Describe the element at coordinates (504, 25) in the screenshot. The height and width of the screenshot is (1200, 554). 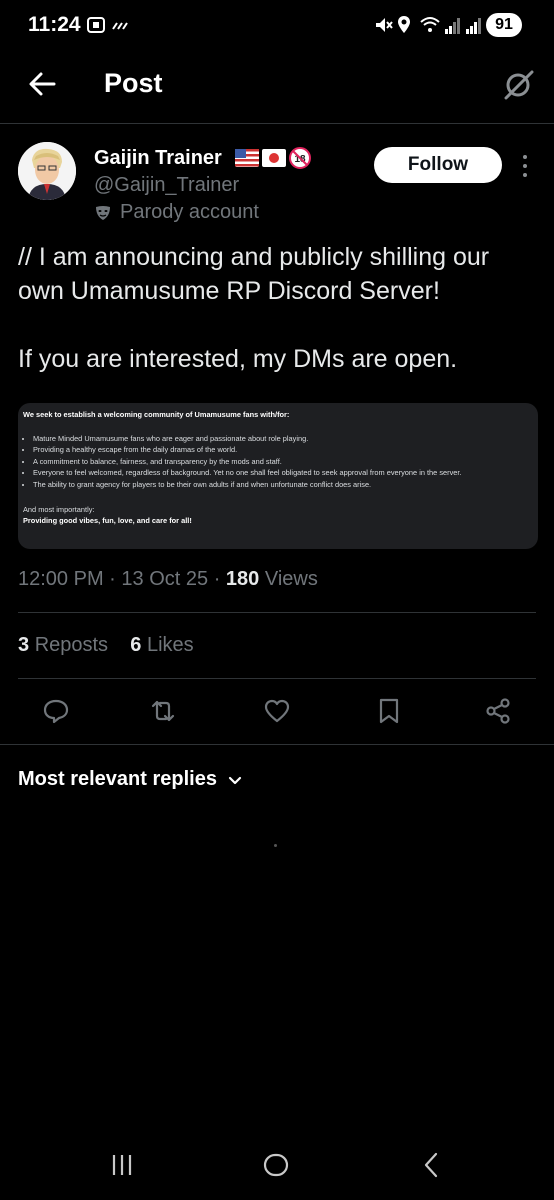
I see `battery-indicator: 91` at that location.